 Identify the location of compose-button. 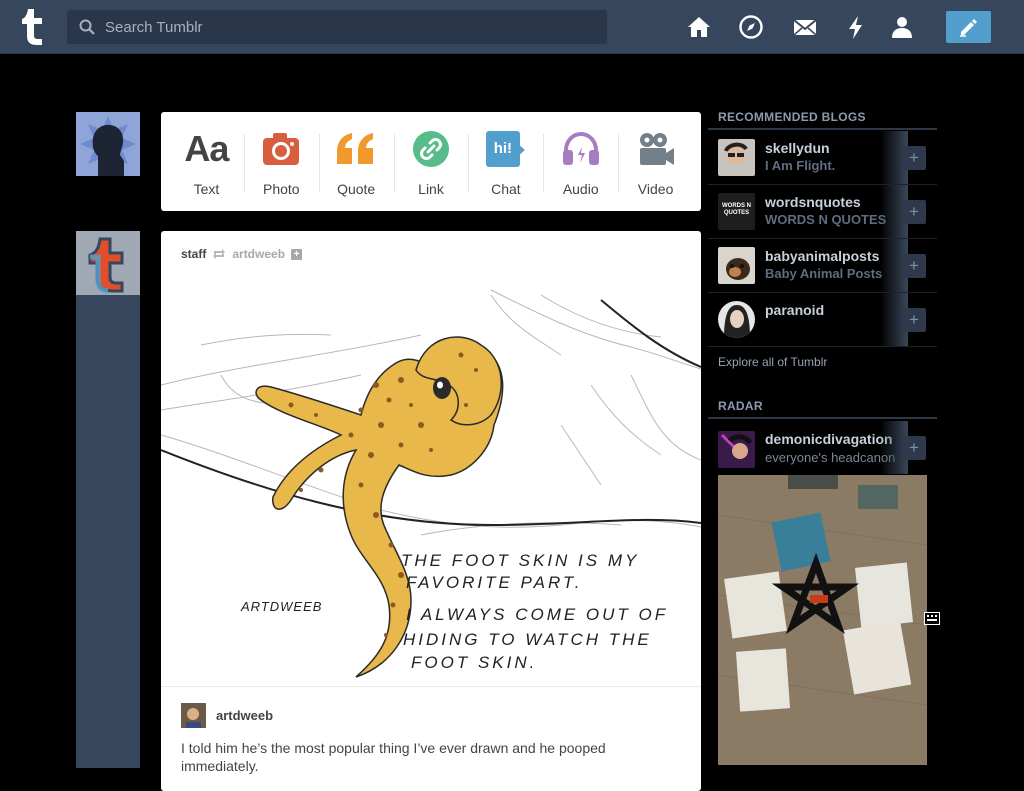
(968, 27).